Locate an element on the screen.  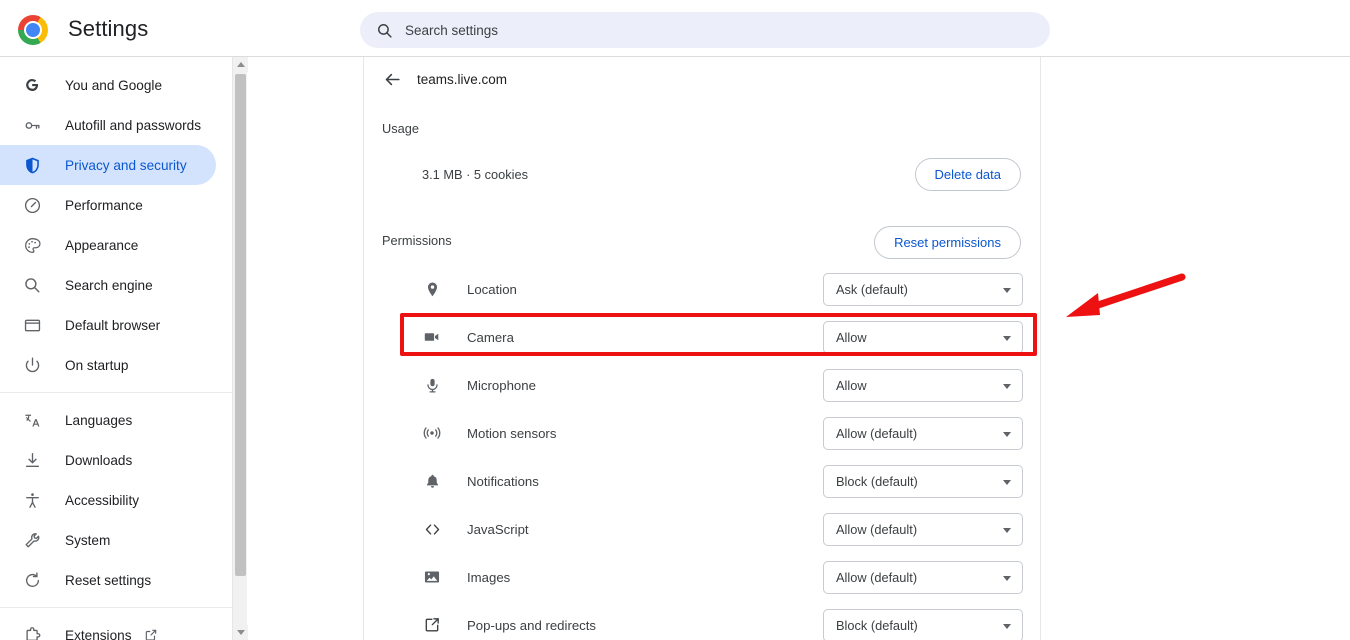
permission-row-location: Location Ask (default) is located at coordinates (702, 289).